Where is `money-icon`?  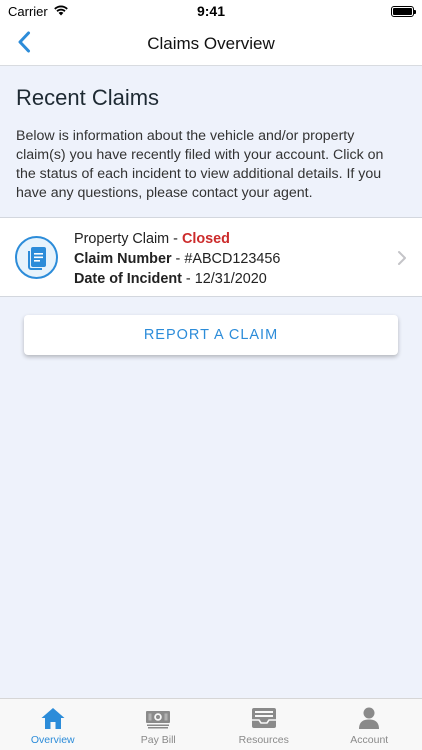 money-icon is located at coordinates (158, 718).